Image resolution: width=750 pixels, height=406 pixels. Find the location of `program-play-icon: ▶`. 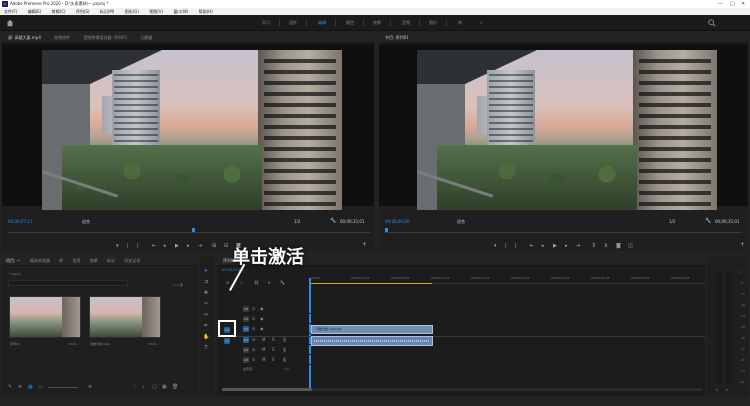

program-play-icon: ▶ is located at coordinates (555, 246).